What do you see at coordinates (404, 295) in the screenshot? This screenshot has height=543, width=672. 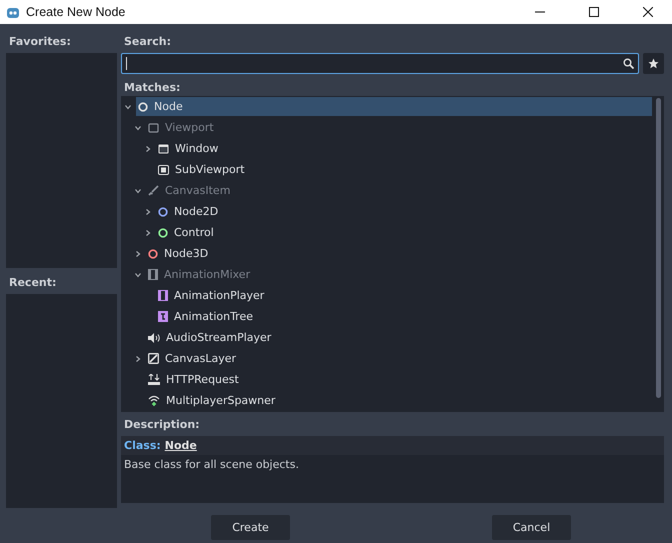 I see `tree-item: AnimationPlayer` at bounding box center [404, 295].